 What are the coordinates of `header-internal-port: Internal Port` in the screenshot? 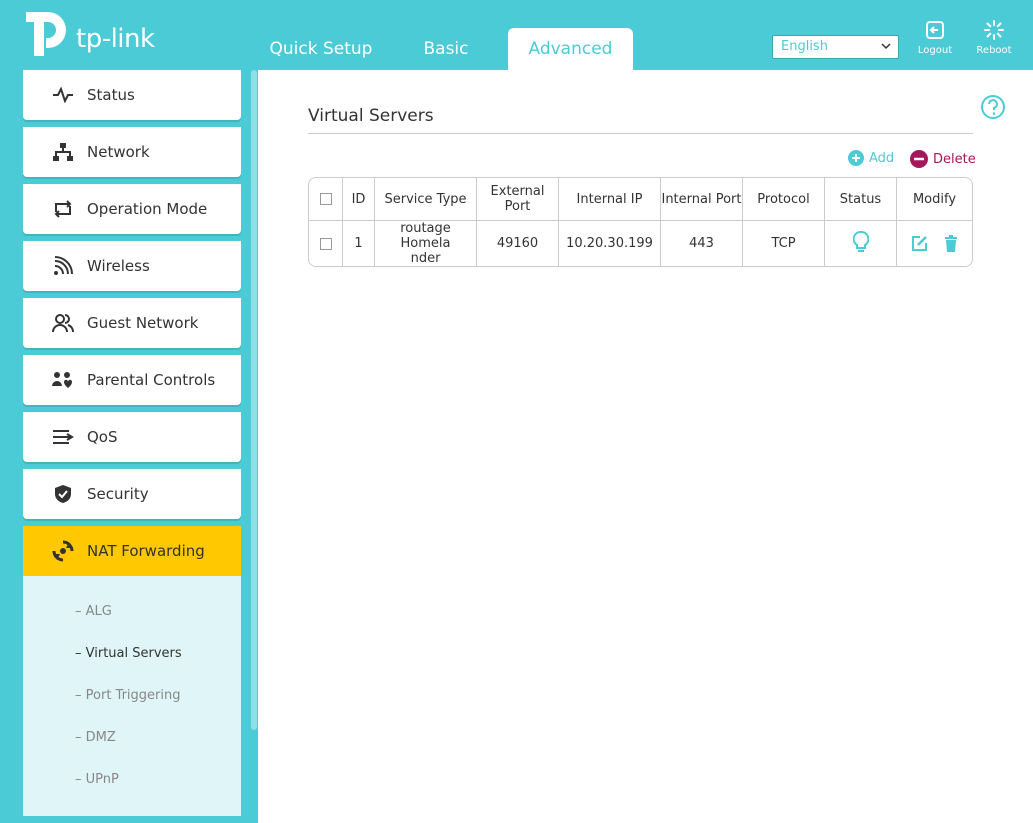 It's located at (702, 199).